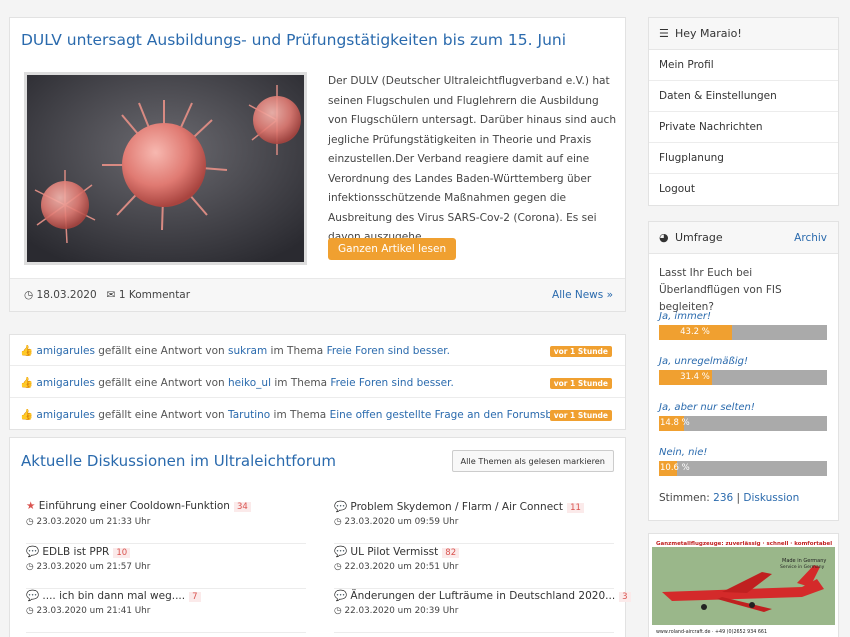  What do you see at coordinates (392, 249) in the screenshot?
I see `read-article-button: Ganzen Artikel lesen` at bounding box center [392, 249].